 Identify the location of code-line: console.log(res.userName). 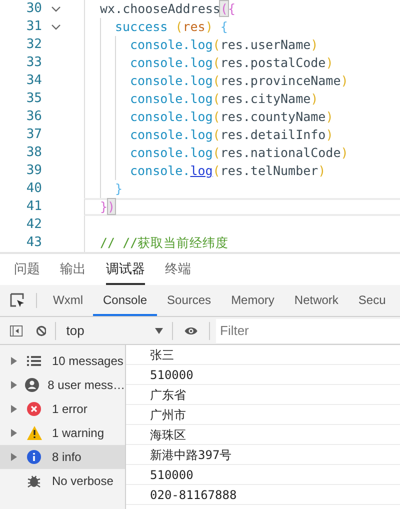
(224, 45).